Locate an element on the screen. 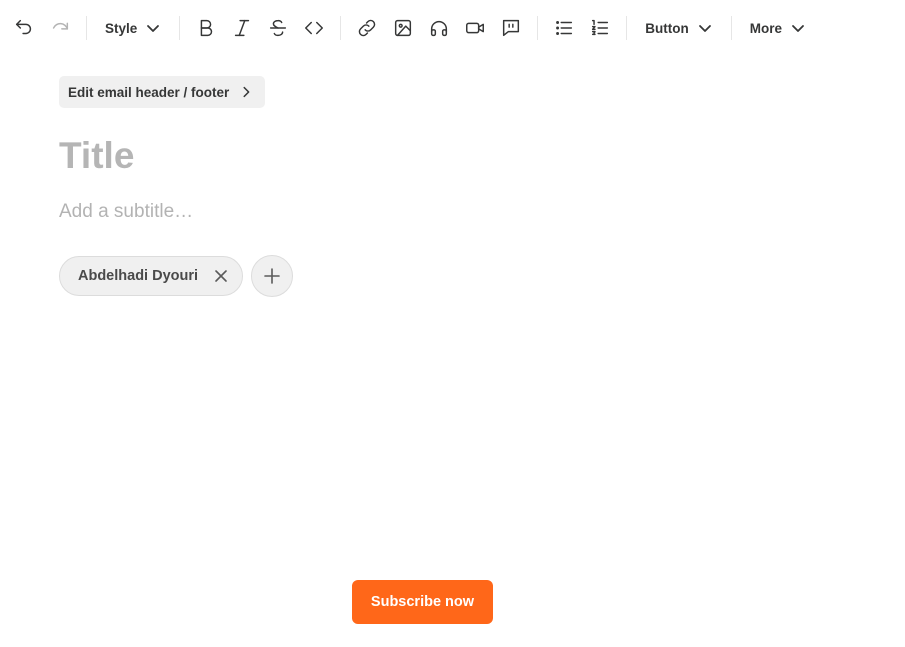  author-chip: Abdelhadi Dyouri is located at coordinates (151, 276).